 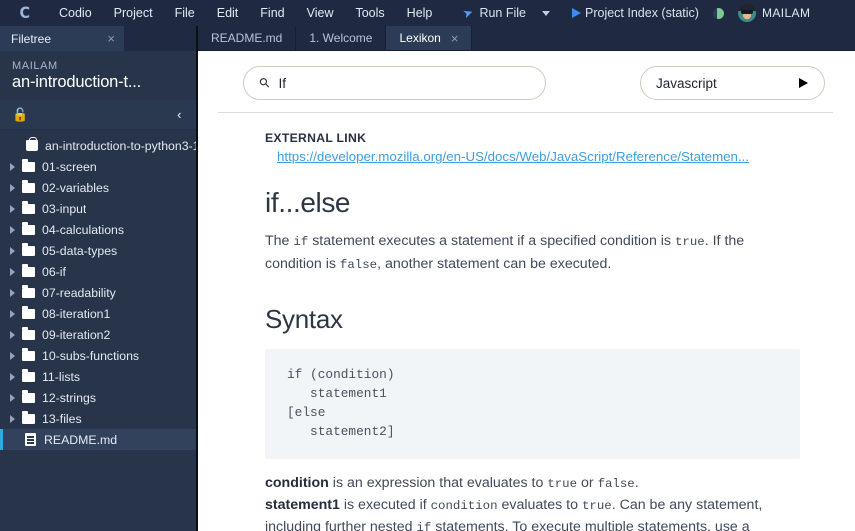 I want to click on project-actions-bar: 🔓 ‹, so click(x=98, y=115).